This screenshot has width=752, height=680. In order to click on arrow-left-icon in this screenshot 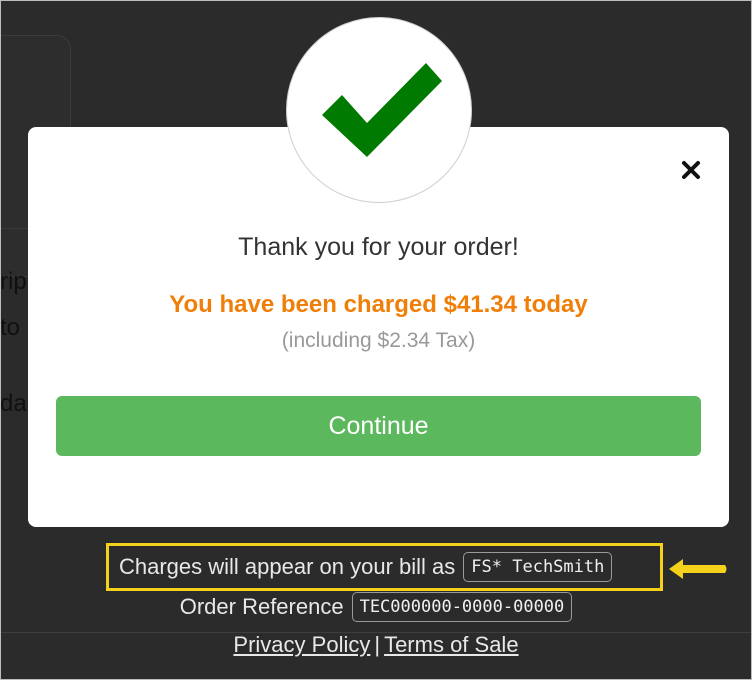, I will do `click(698, 569)`.